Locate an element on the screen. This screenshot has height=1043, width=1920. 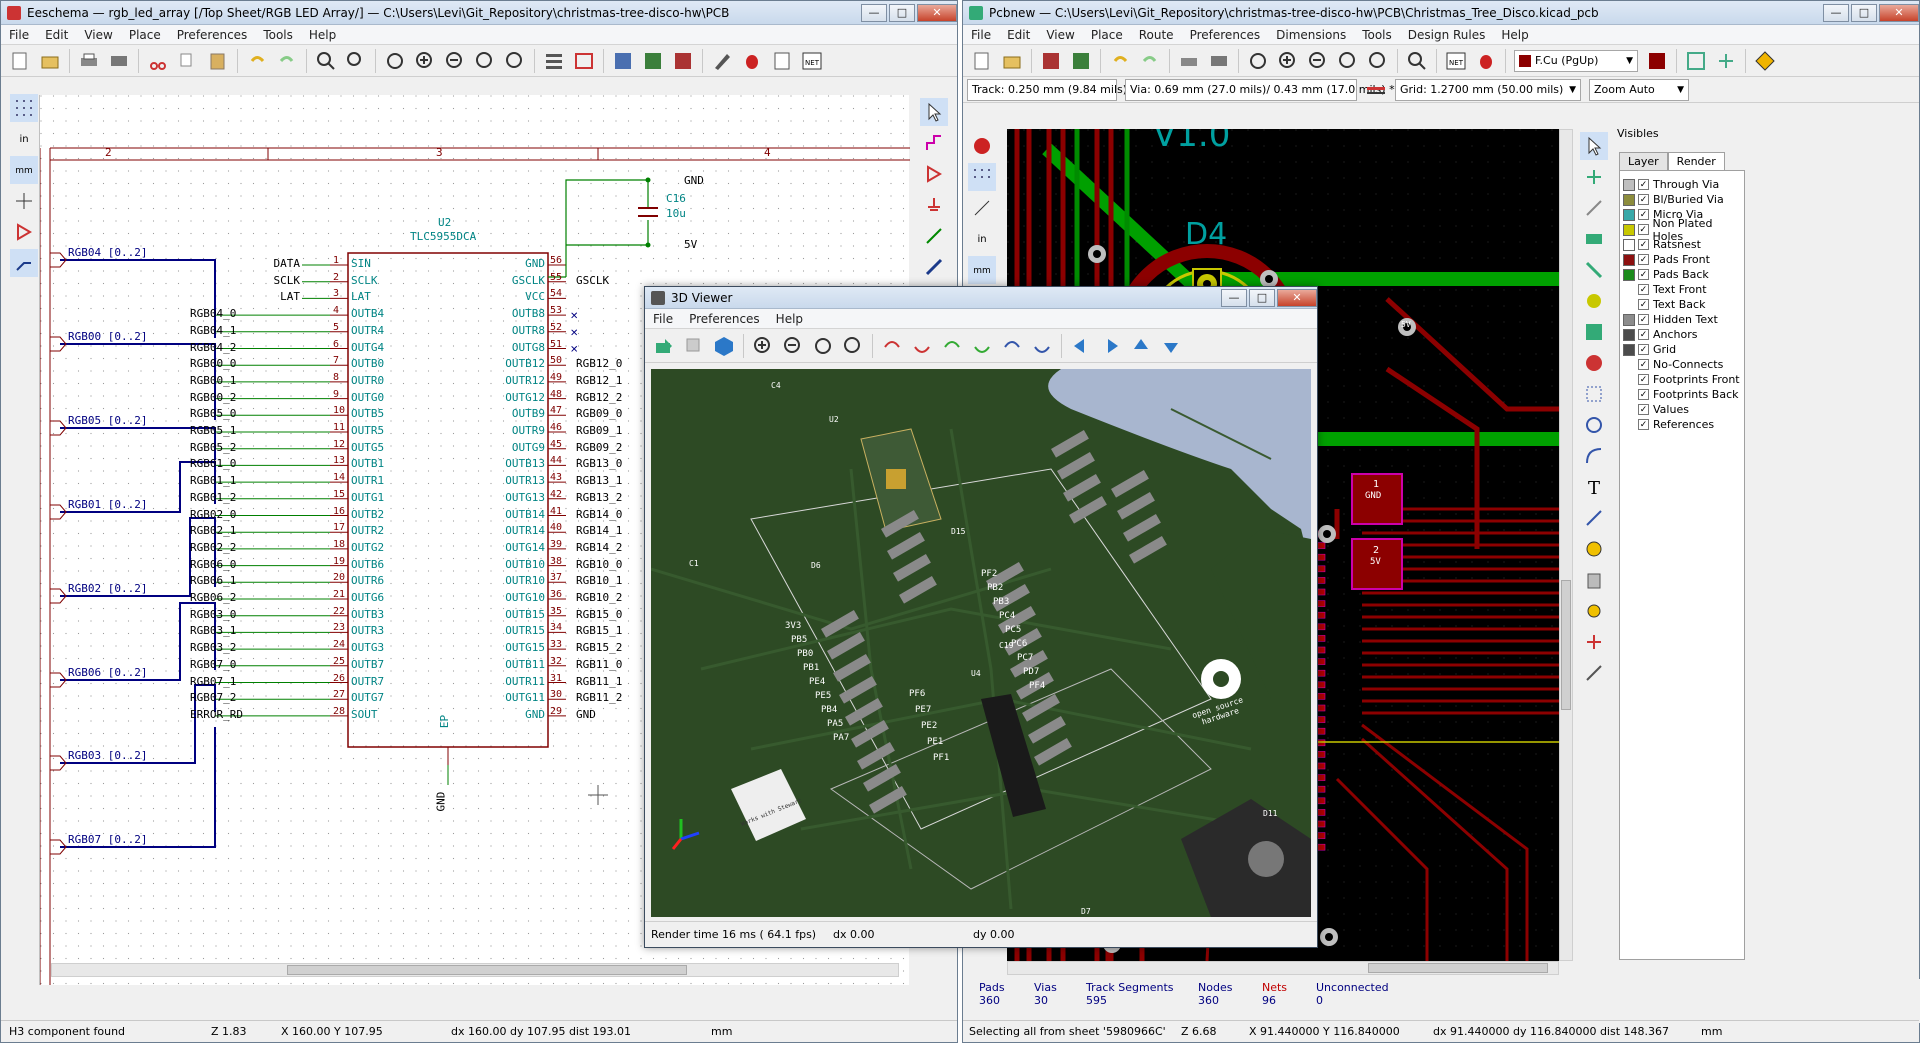
close-button: ✕ is located at coordinates (1297, 297).